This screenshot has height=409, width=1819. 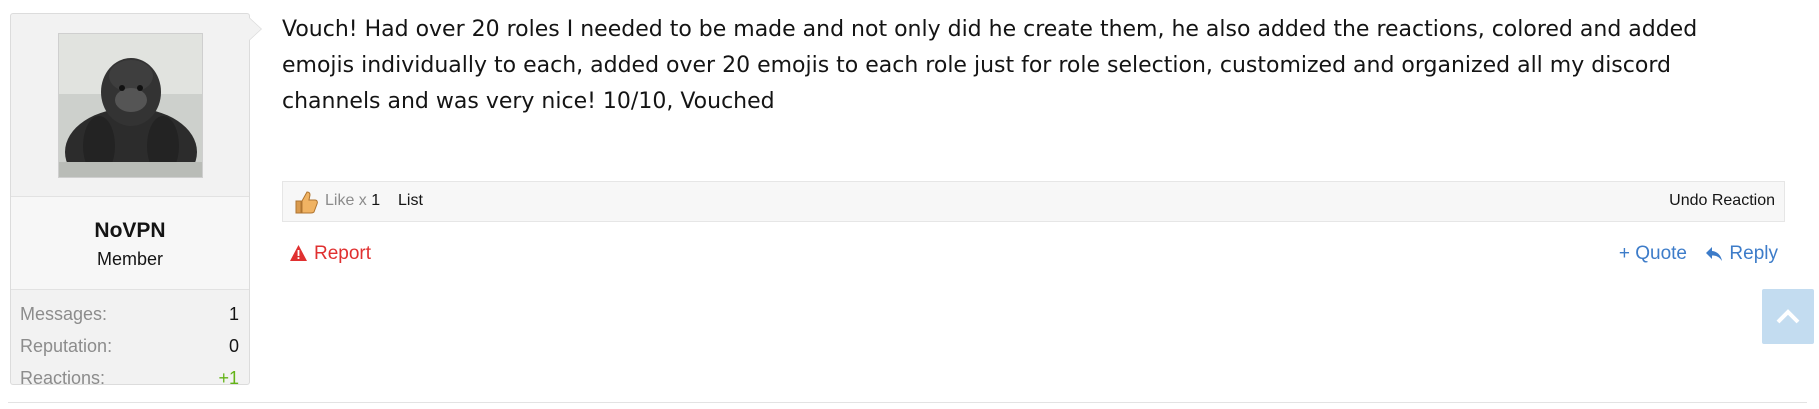 I want to click on scroll-to-top-button, so click(x=1788, y=316).